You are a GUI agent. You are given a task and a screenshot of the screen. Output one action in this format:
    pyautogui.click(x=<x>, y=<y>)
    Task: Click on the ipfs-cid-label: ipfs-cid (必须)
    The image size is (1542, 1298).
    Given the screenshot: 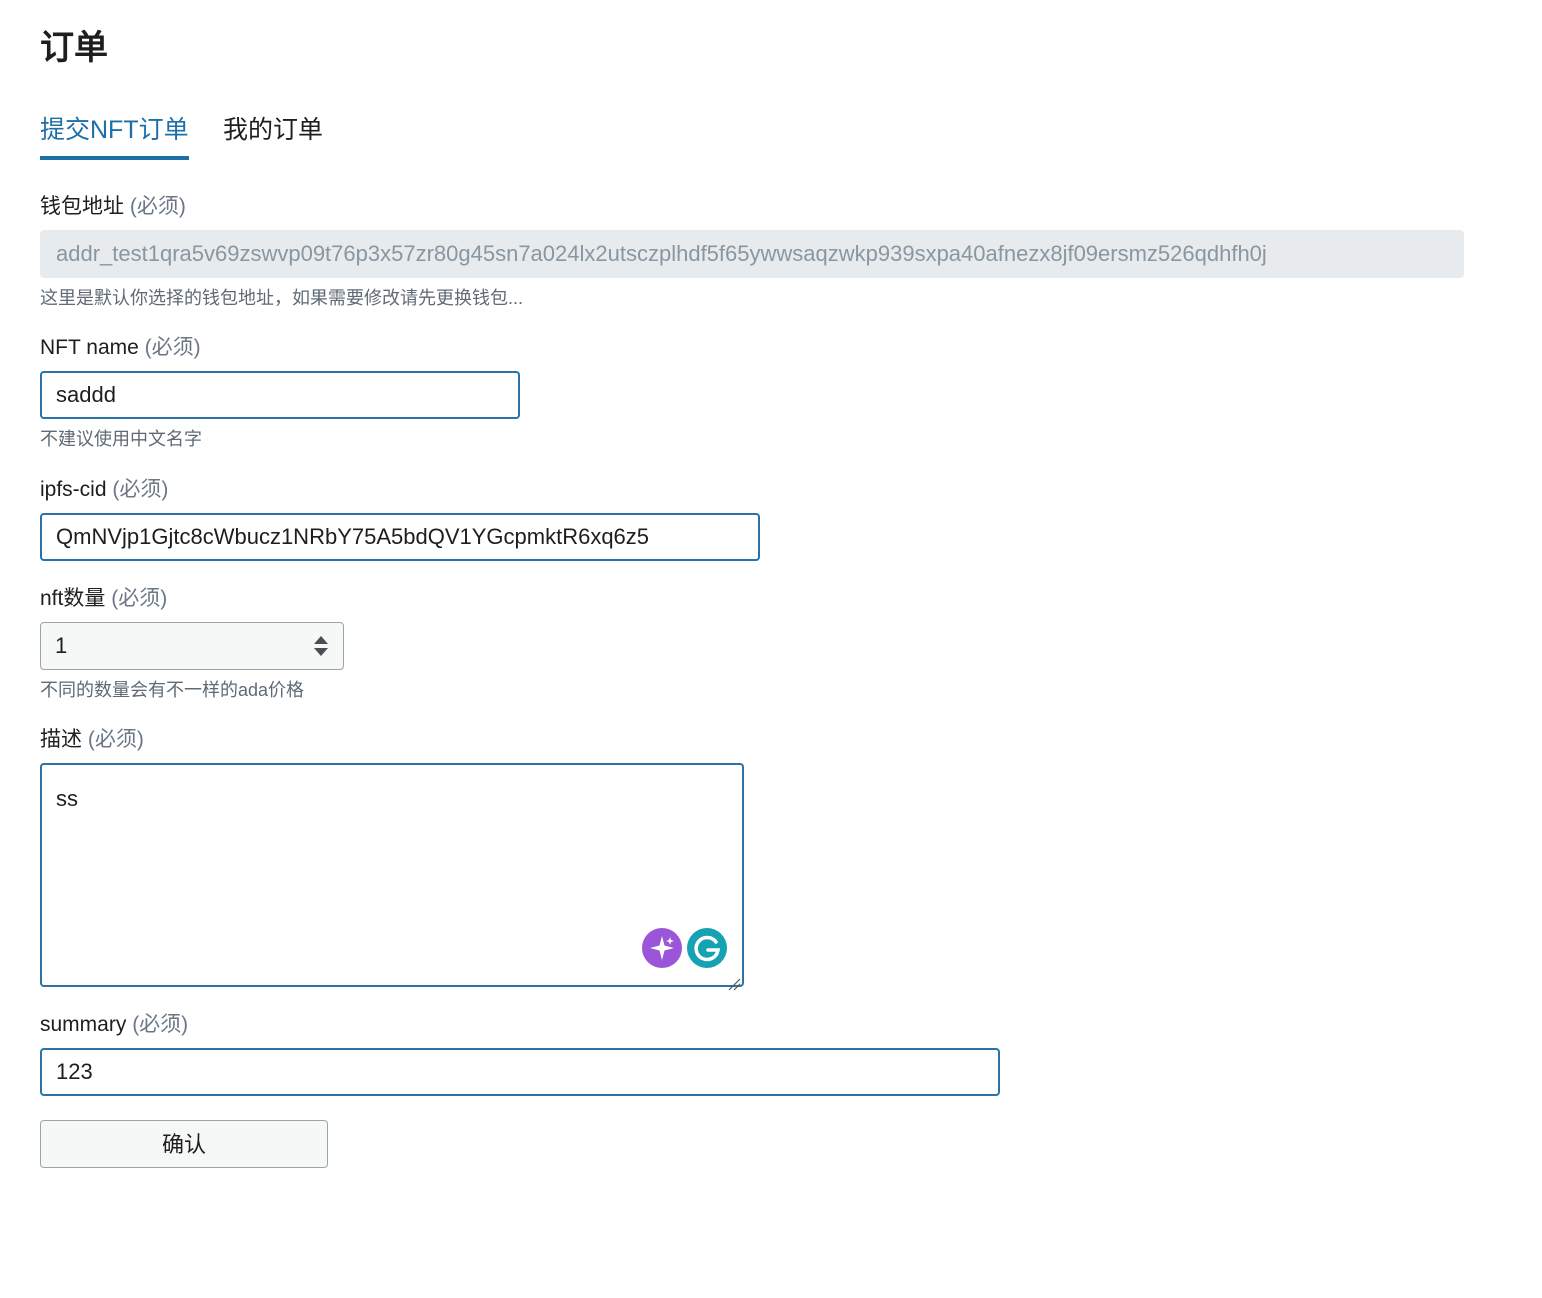 What is the action you would take?
    pyautogui.click(x=104, y=490)
    